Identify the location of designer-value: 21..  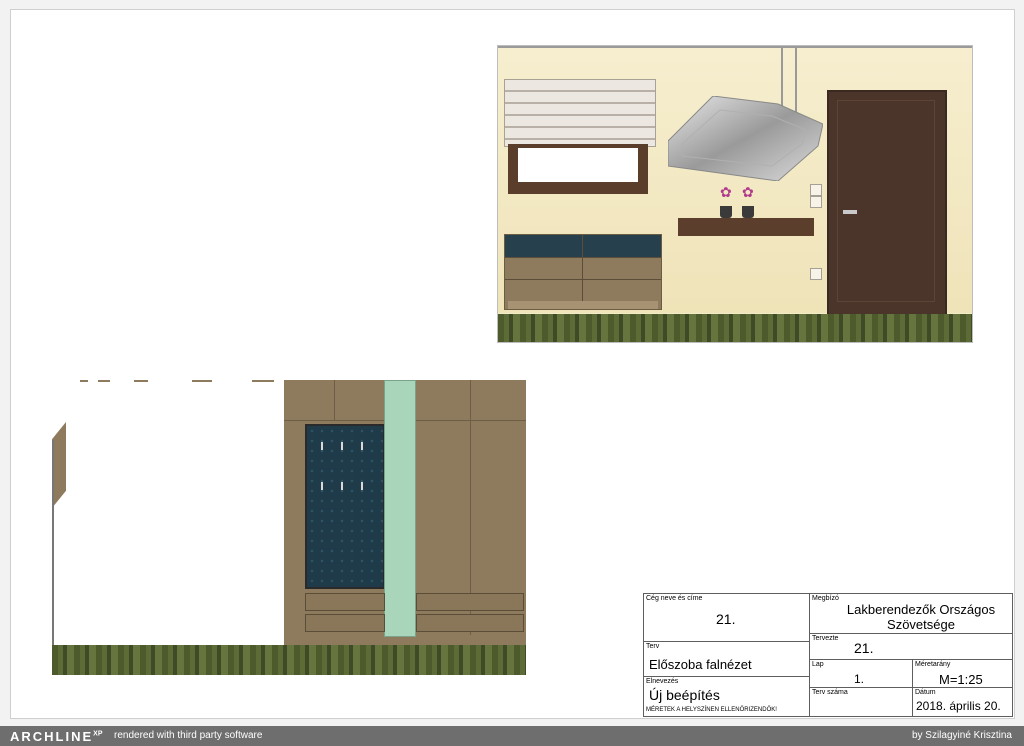
(864, 648).